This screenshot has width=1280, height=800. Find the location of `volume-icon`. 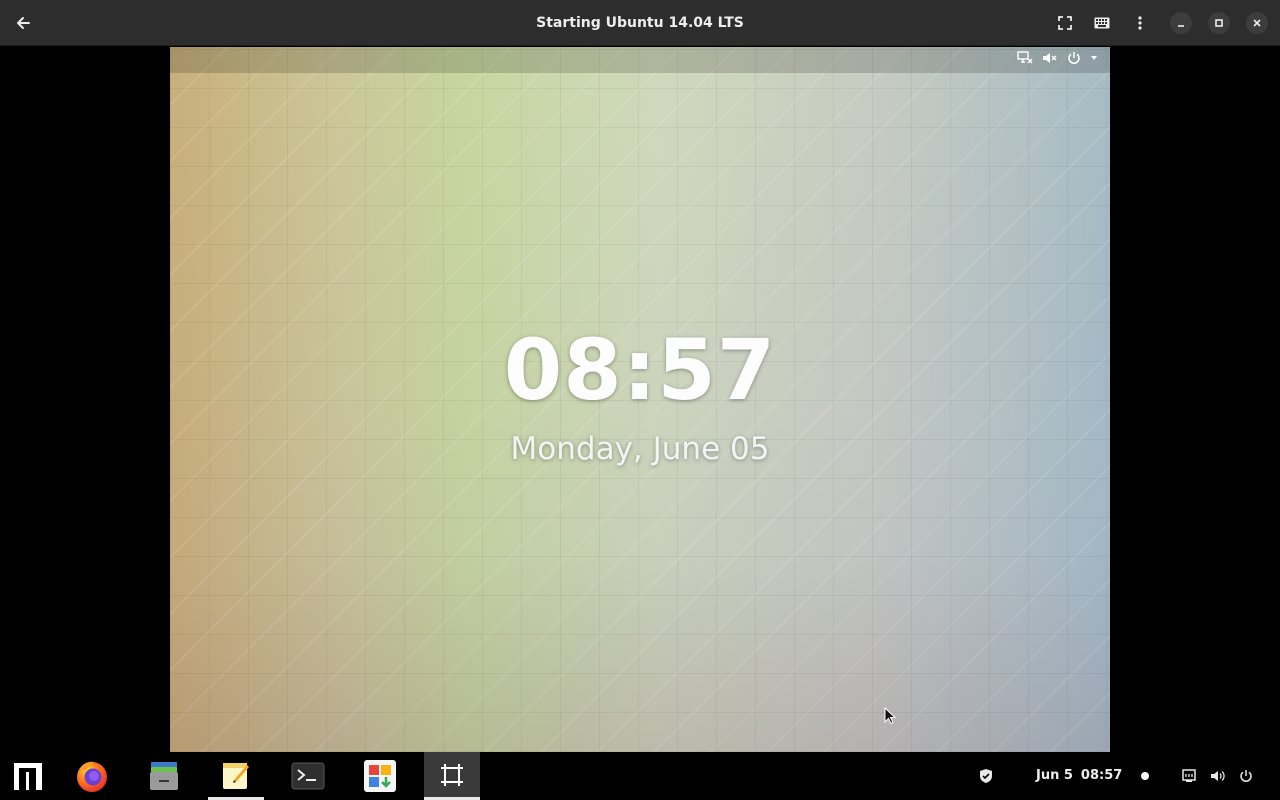

volume-icon is located at coordinates (1218, 776).